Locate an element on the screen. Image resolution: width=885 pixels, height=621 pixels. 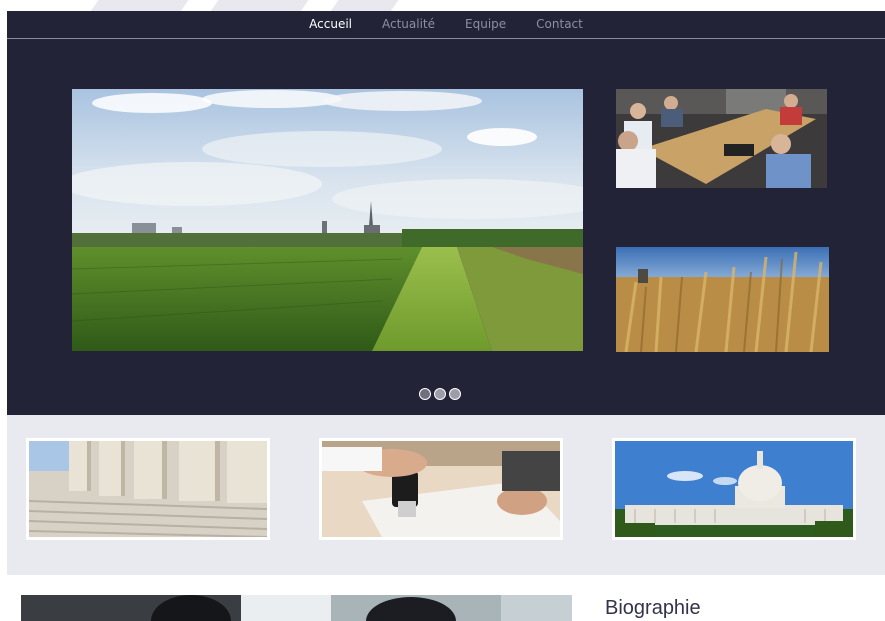
nav-item-accueil: Accueil is located at coordinates (330, 24).